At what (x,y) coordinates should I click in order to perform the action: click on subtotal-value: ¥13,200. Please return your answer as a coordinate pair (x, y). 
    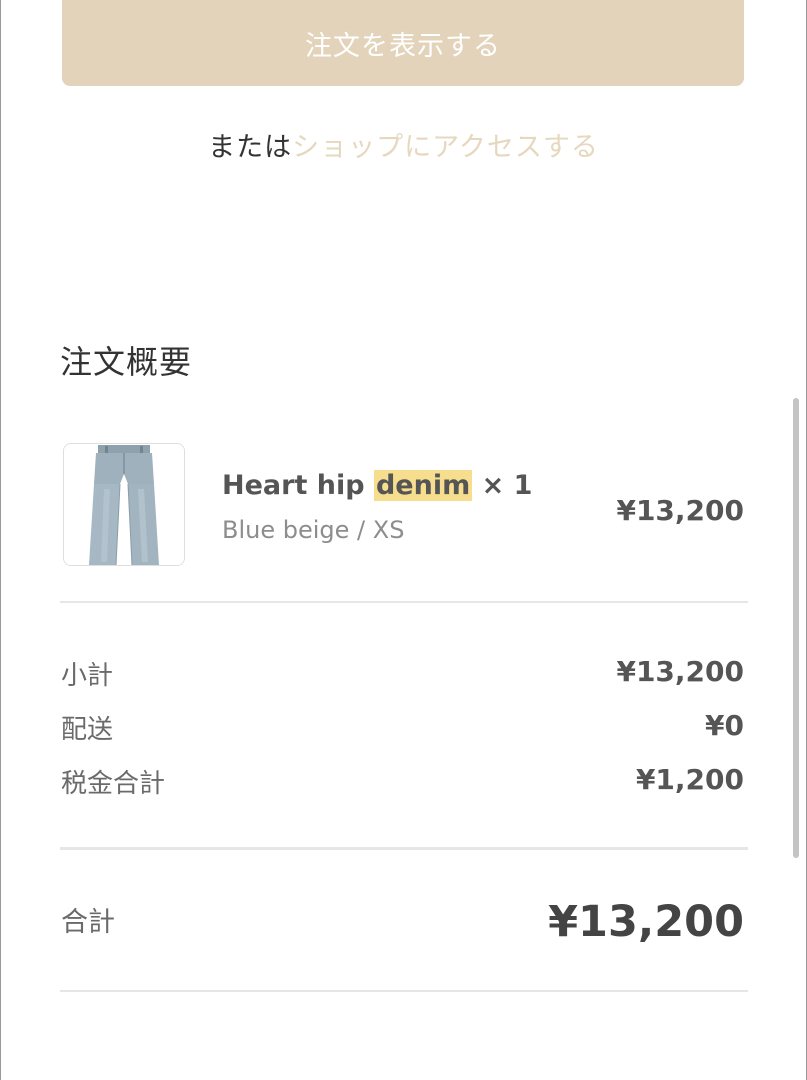
    Looking at the image, I should click on (680, 671).